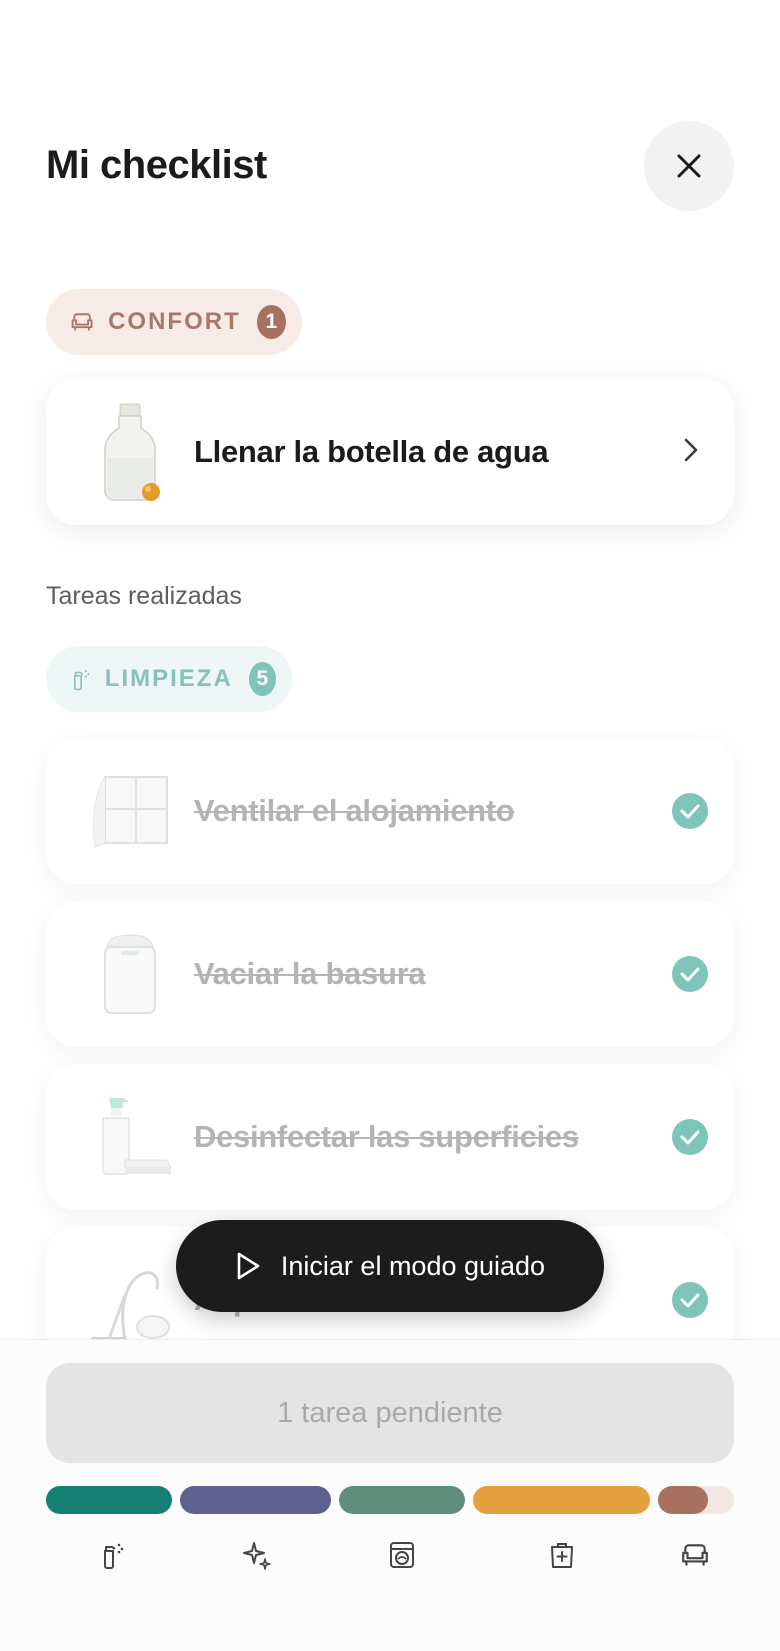 The image size is (780, 1651). I want to click on category-label: CONFORT, so click(174, 321).